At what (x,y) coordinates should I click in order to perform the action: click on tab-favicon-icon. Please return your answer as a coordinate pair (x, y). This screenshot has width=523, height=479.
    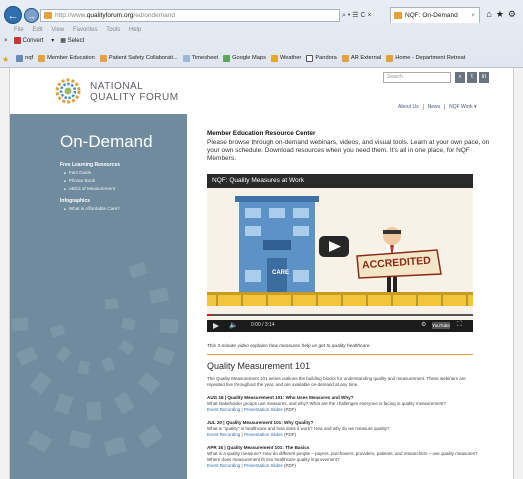
    Looking at the image, I should click on (398, 15).